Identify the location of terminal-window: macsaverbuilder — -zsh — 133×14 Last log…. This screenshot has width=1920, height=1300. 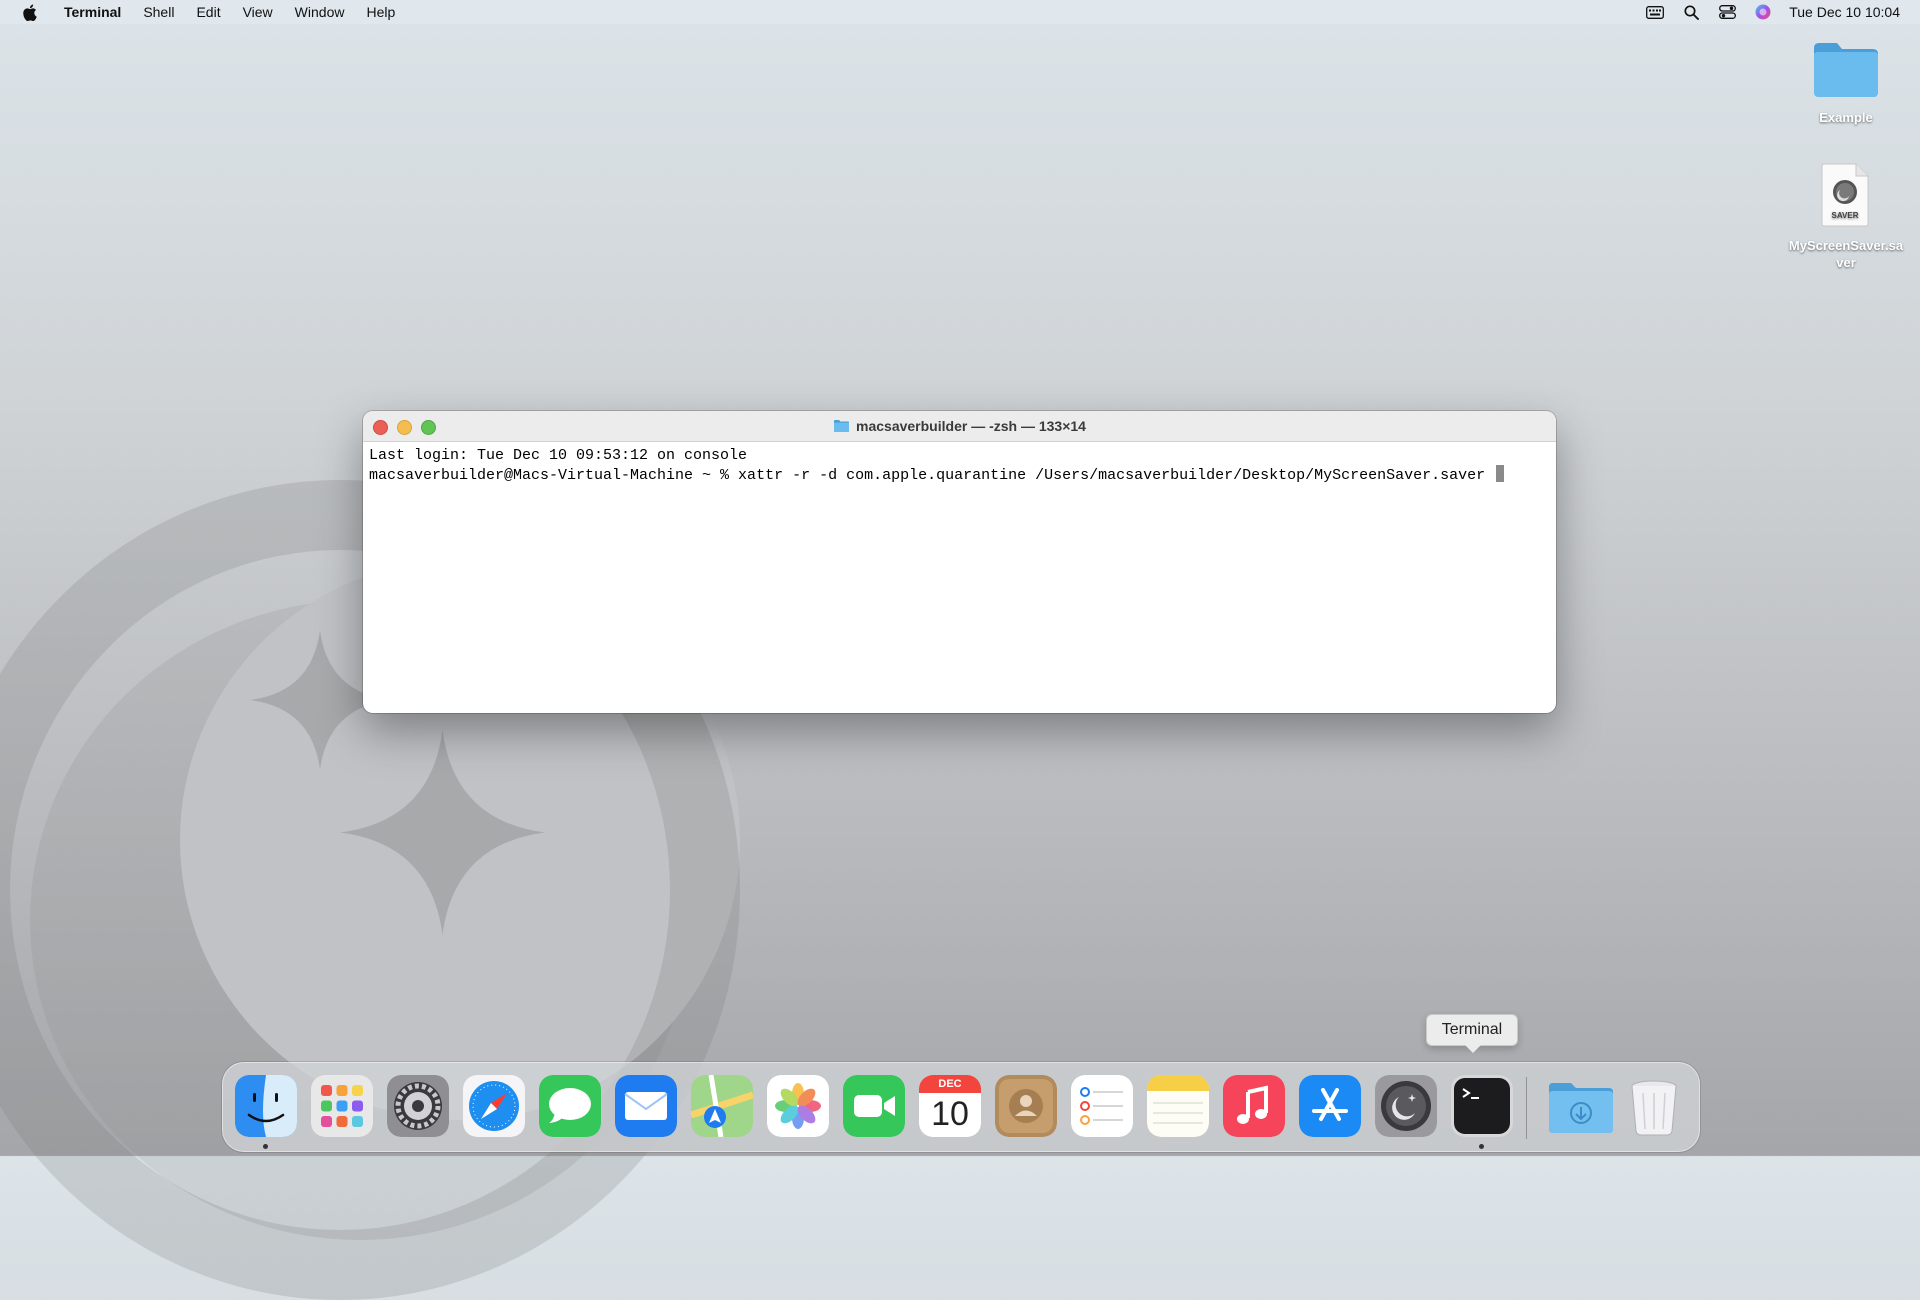
(959, 562).